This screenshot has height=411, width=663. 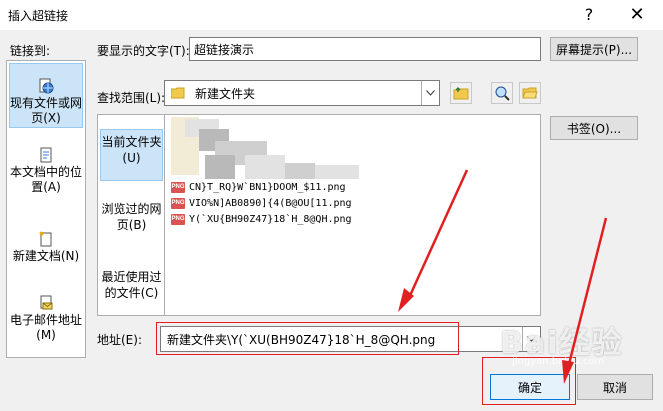 I want to click on chevron-down-icon, so click(x=430, y=93).